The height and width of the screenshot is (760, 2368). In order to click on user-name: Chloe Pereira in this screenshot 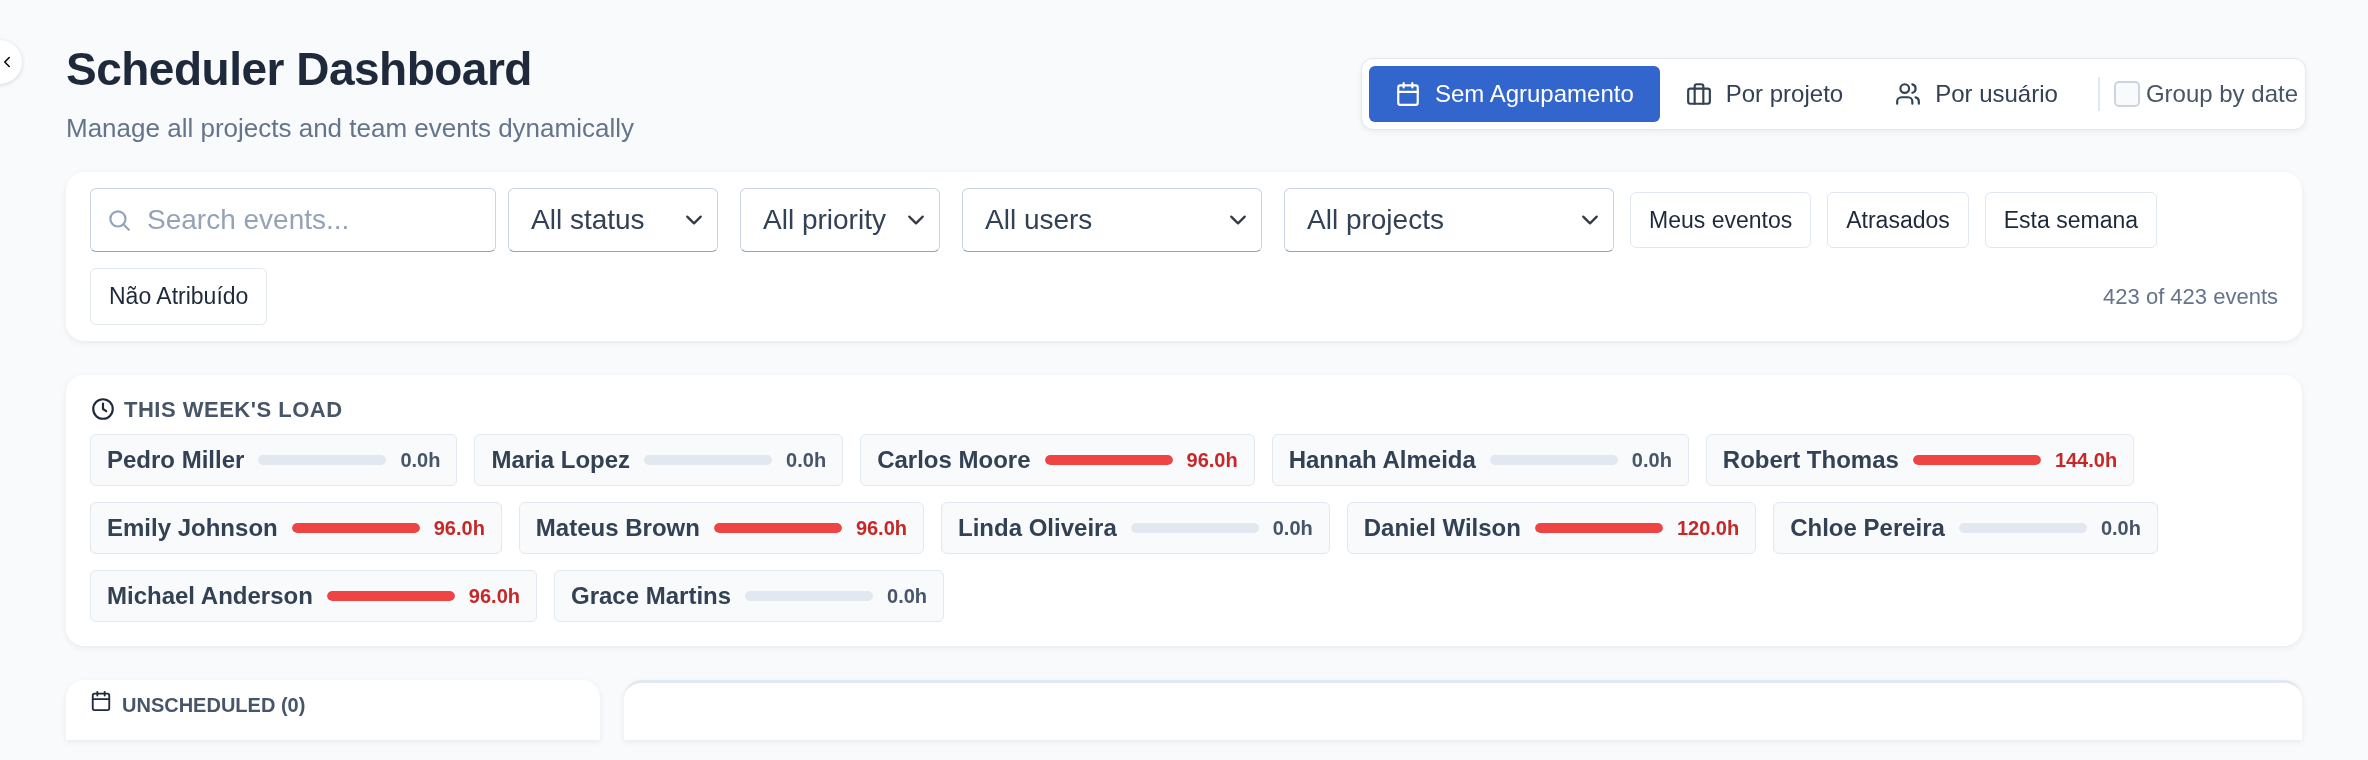, I will do `click(1867, 527)`.